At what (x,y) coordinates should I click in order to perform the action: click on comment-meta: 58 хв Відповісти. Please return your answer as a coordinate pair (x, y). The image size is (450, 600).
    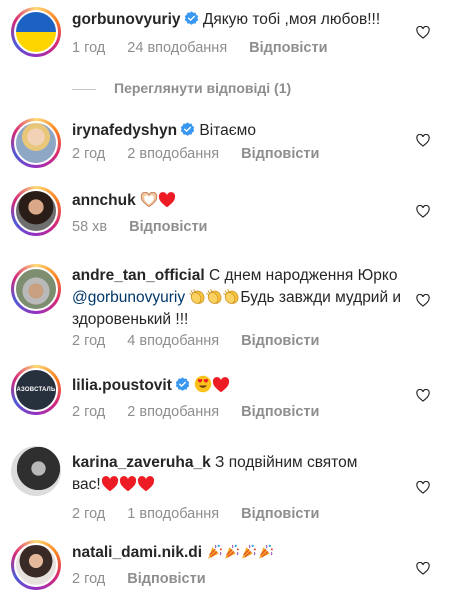
    Looking at the image, I should click on (139, 227).